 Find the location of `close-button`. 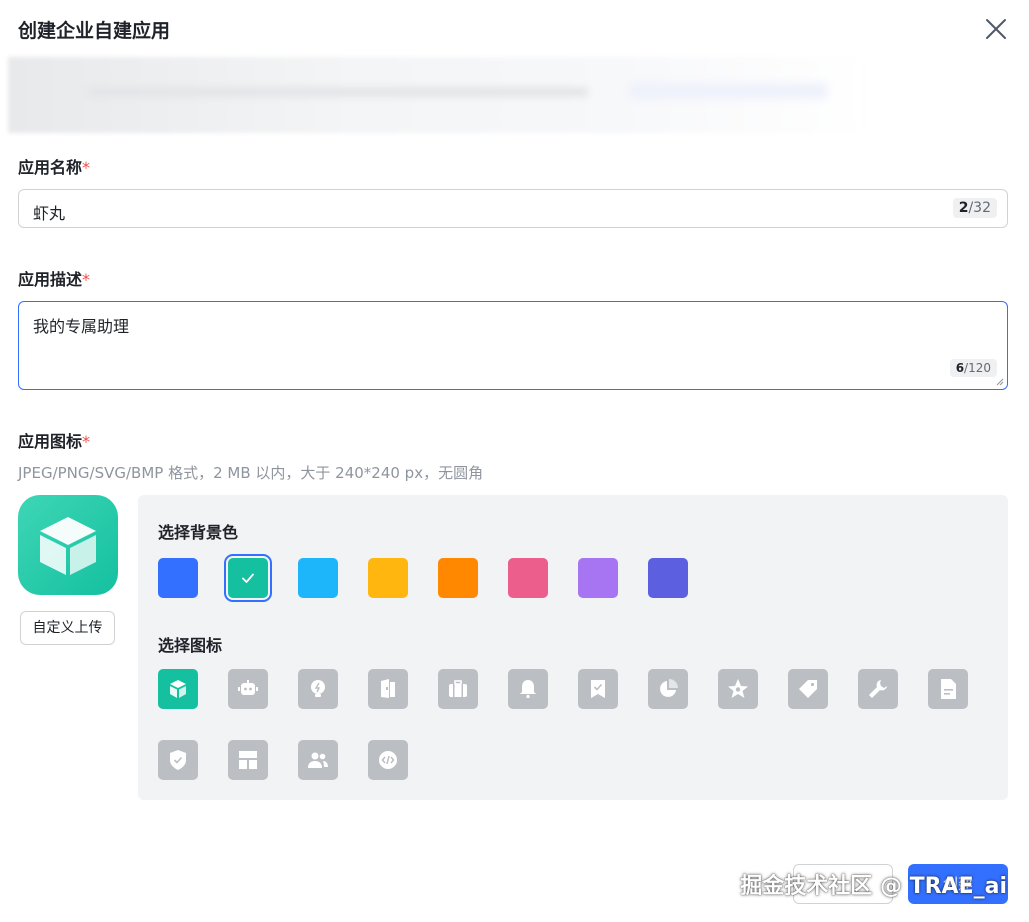

close-button is located at coordinates (996, 29).